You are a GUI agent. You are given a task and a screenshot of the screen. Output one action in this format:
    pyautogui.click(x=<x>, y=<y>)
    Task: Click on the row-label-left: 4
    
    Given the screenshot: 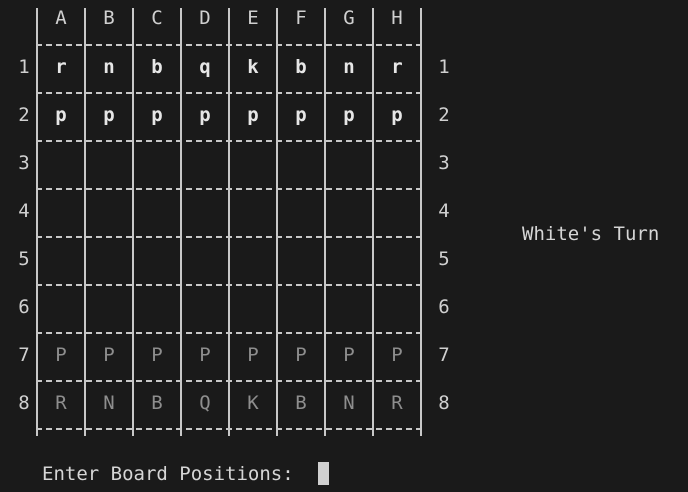 What is the action you would take?
    pyautogui.click(x=24, y=211)
    